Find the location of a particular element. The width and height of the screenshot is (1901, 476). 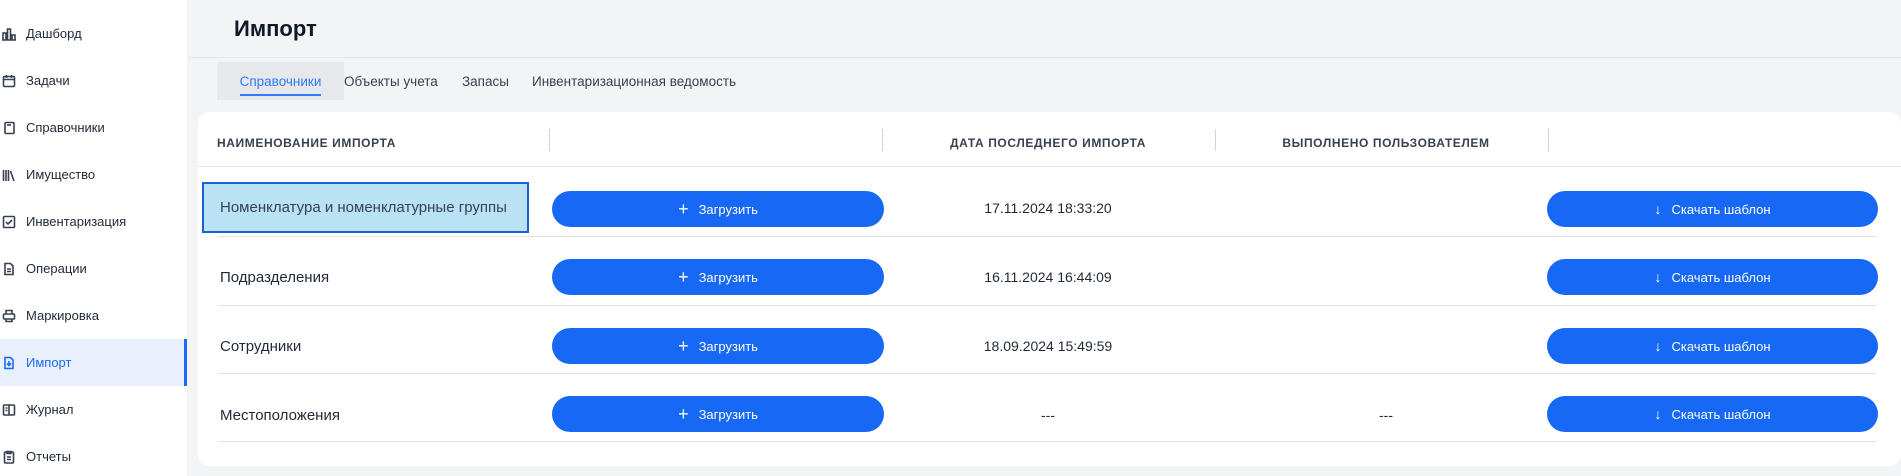

clipboard-icon is located at coordinates (9, 457).